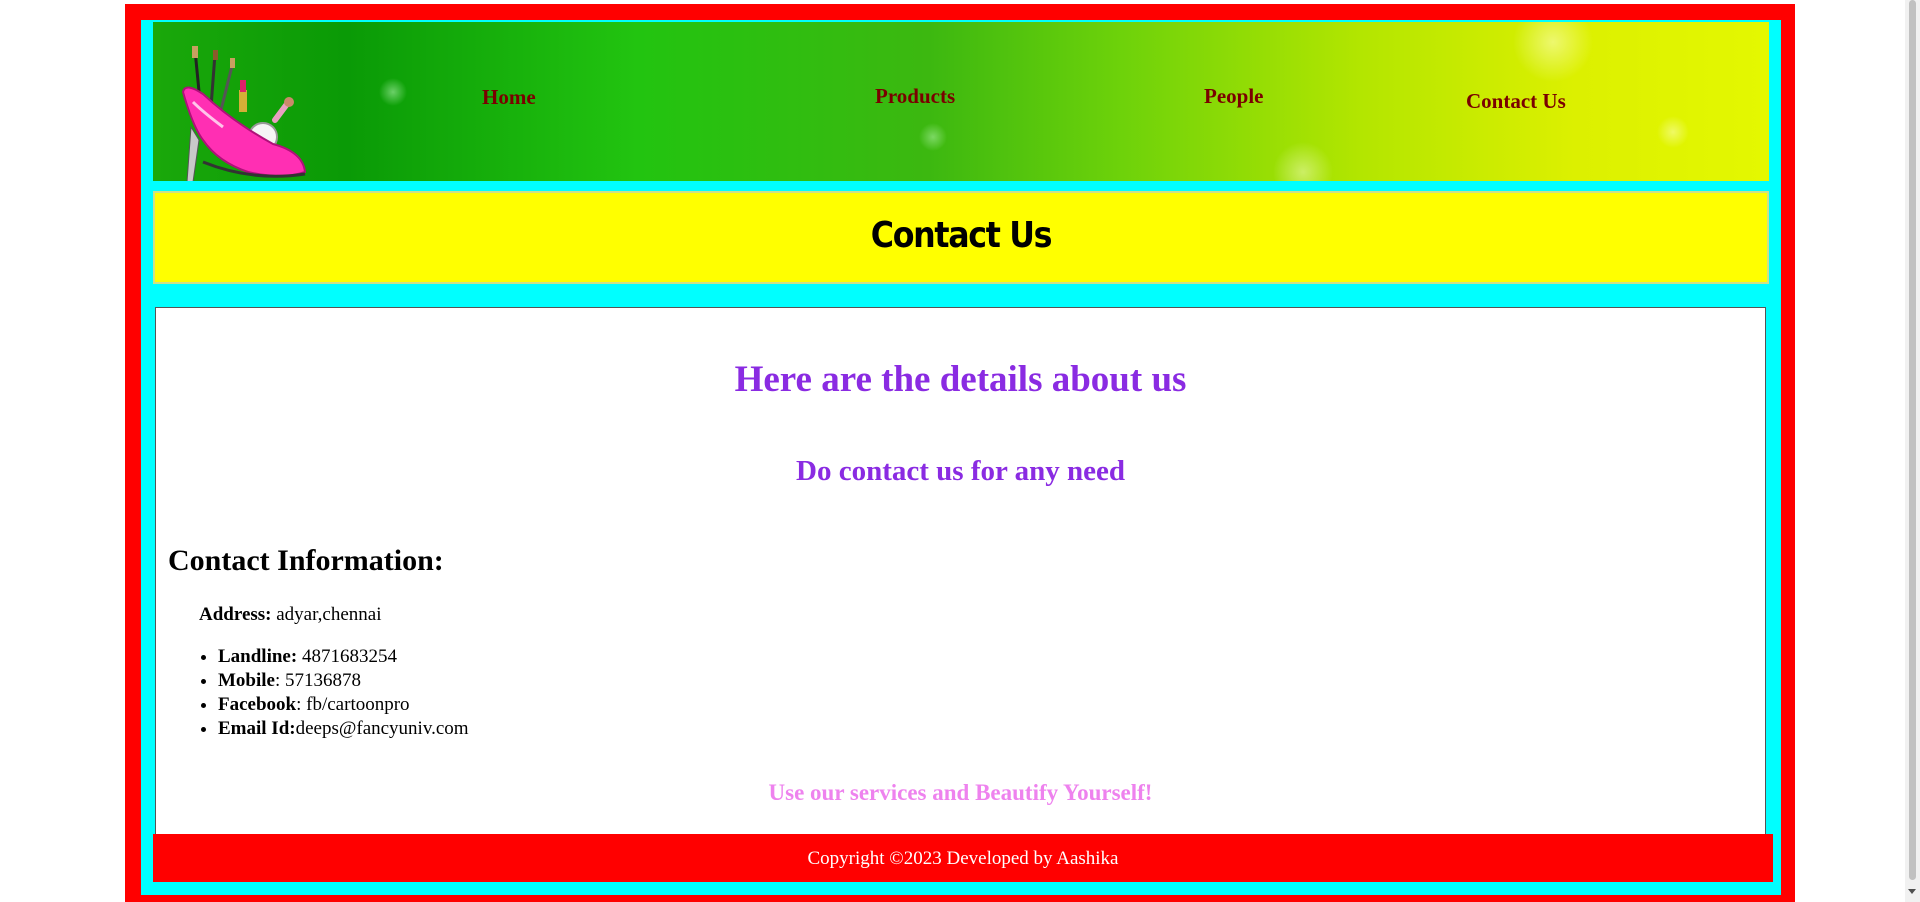  I want to click on details-heading: Here are the details about us, so click(960, 379).